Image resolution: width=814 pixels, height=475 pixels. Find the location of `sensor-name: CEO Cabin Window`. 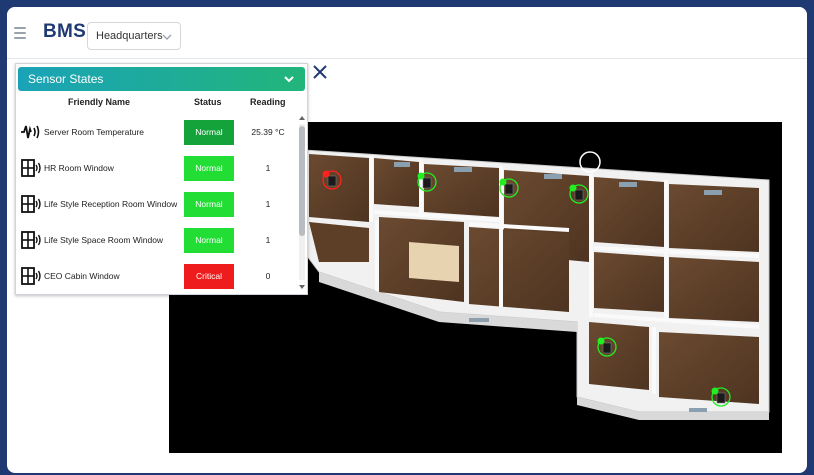

sensor-name: CEO Cabin Window is located at coordinates (82, 276).